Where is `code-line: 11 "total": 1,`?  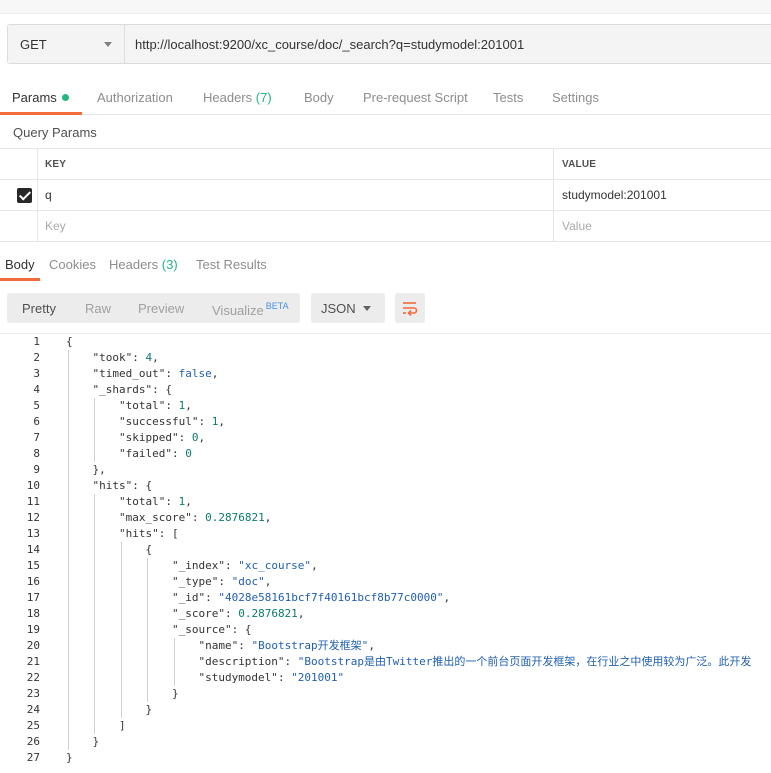 code-line: 11 "total": 1, is located at coordinates (385, 502).